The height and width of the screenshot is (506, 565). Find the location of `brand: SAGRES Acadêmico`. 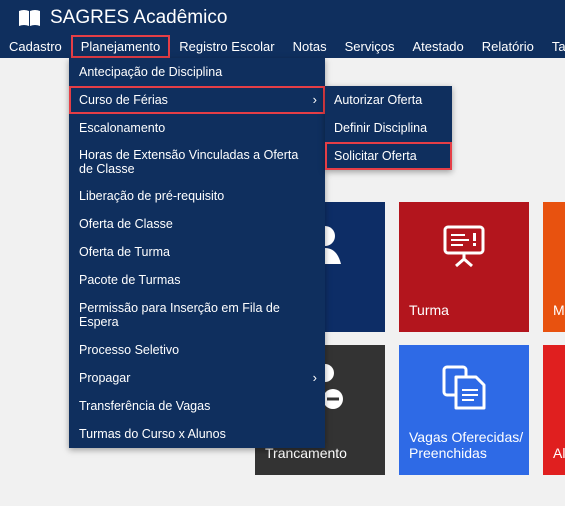

brand: SAGRES Acadêmico is located at coordinates (122, 18).